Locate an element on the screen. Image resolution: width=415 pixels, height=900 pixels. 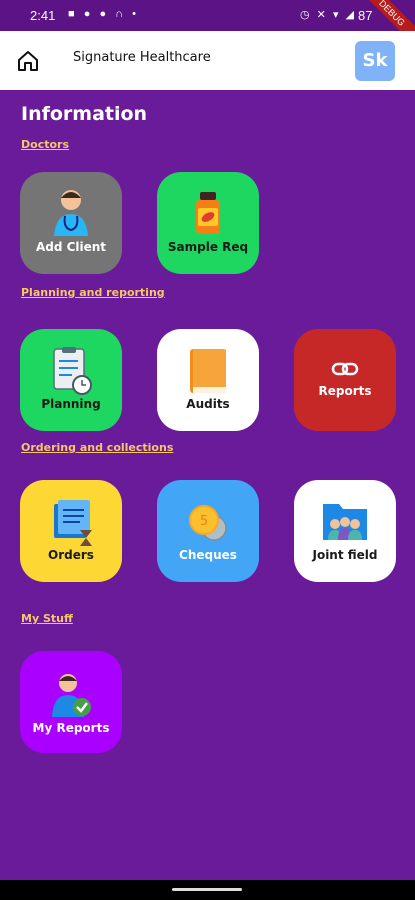
cheques-tile: 5 Cheques is located at coordinates (208, 531).